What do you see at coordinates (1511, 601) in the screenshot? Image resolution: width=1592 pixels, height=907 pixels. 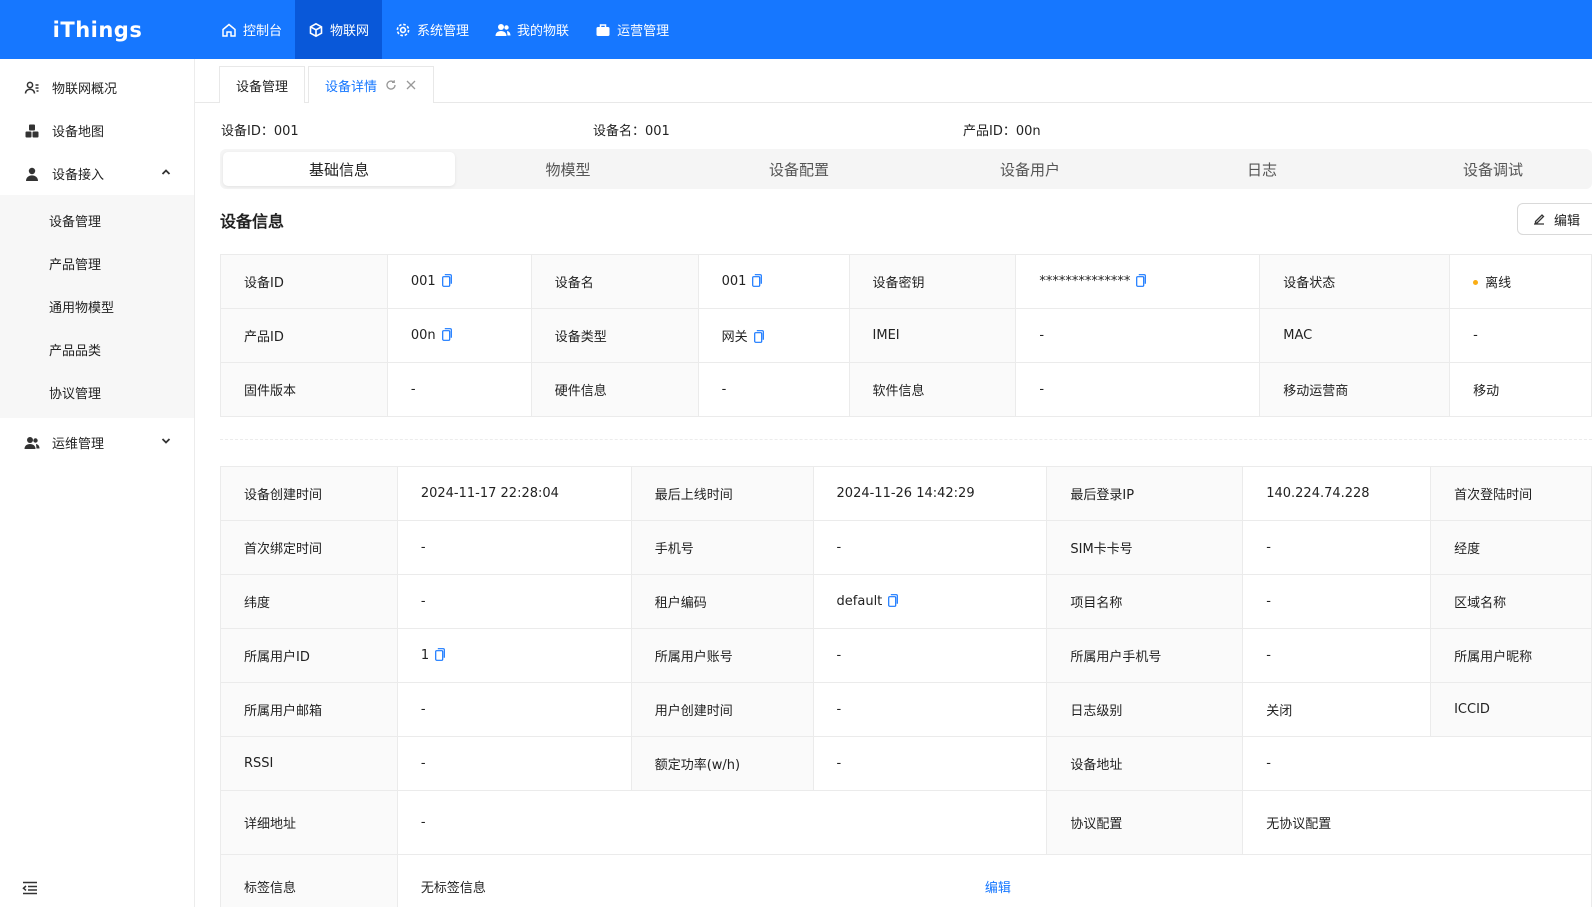 I see `label-cell: 区域名称` at bounding box center [1511, 601].